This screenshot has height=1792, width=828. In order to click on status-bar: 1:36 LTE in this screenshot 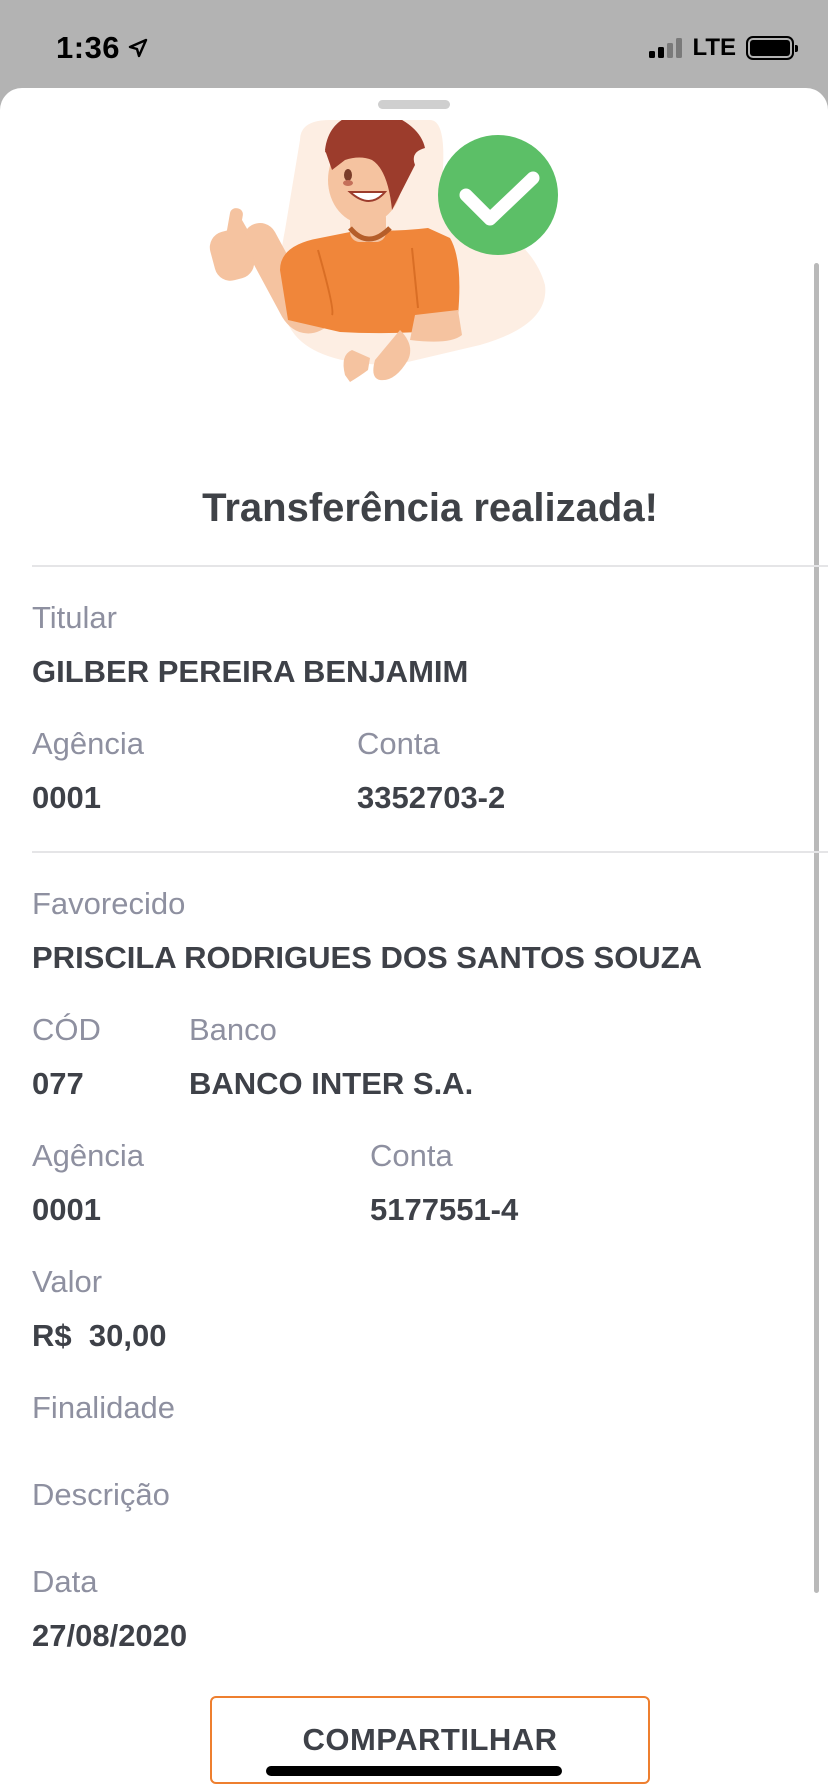, I will do `click(414, 44)`.